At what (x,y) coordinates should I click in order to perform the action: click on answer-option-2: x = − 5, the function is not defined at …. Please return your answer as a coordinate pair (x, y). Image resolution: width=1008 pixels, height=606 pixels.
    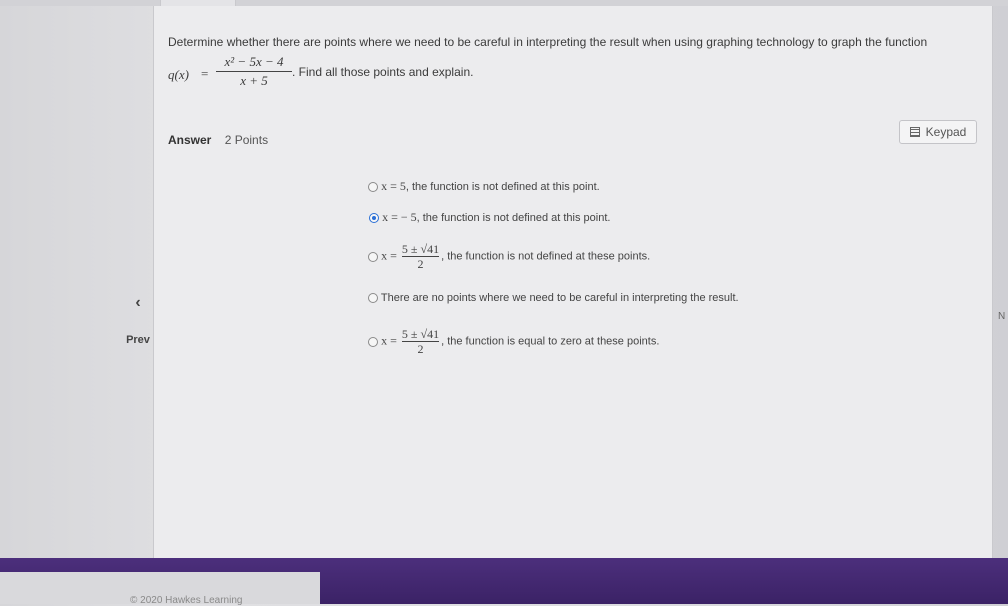
    Looking at the image, I should click on (489, 217).